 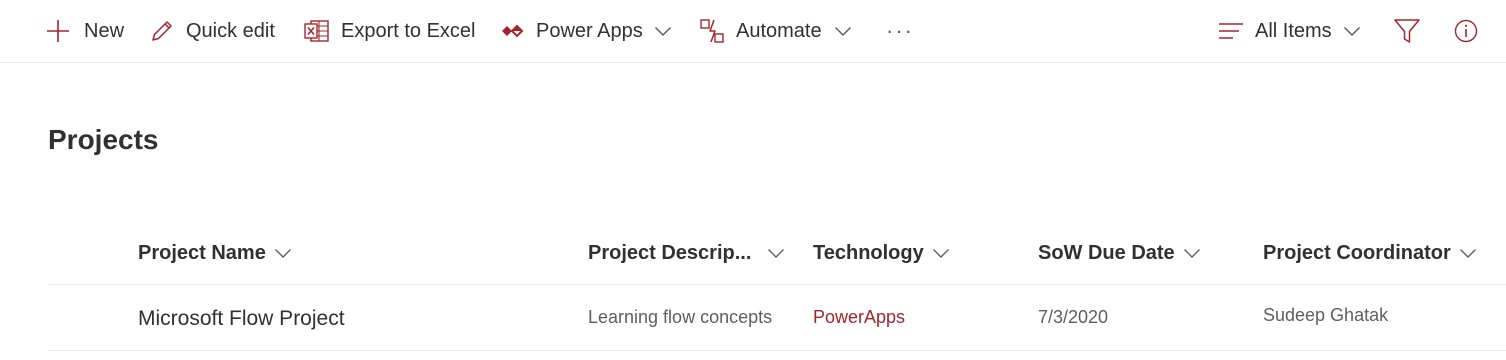 I want to click on automate-label: Automate, so click(x=779, y=30).